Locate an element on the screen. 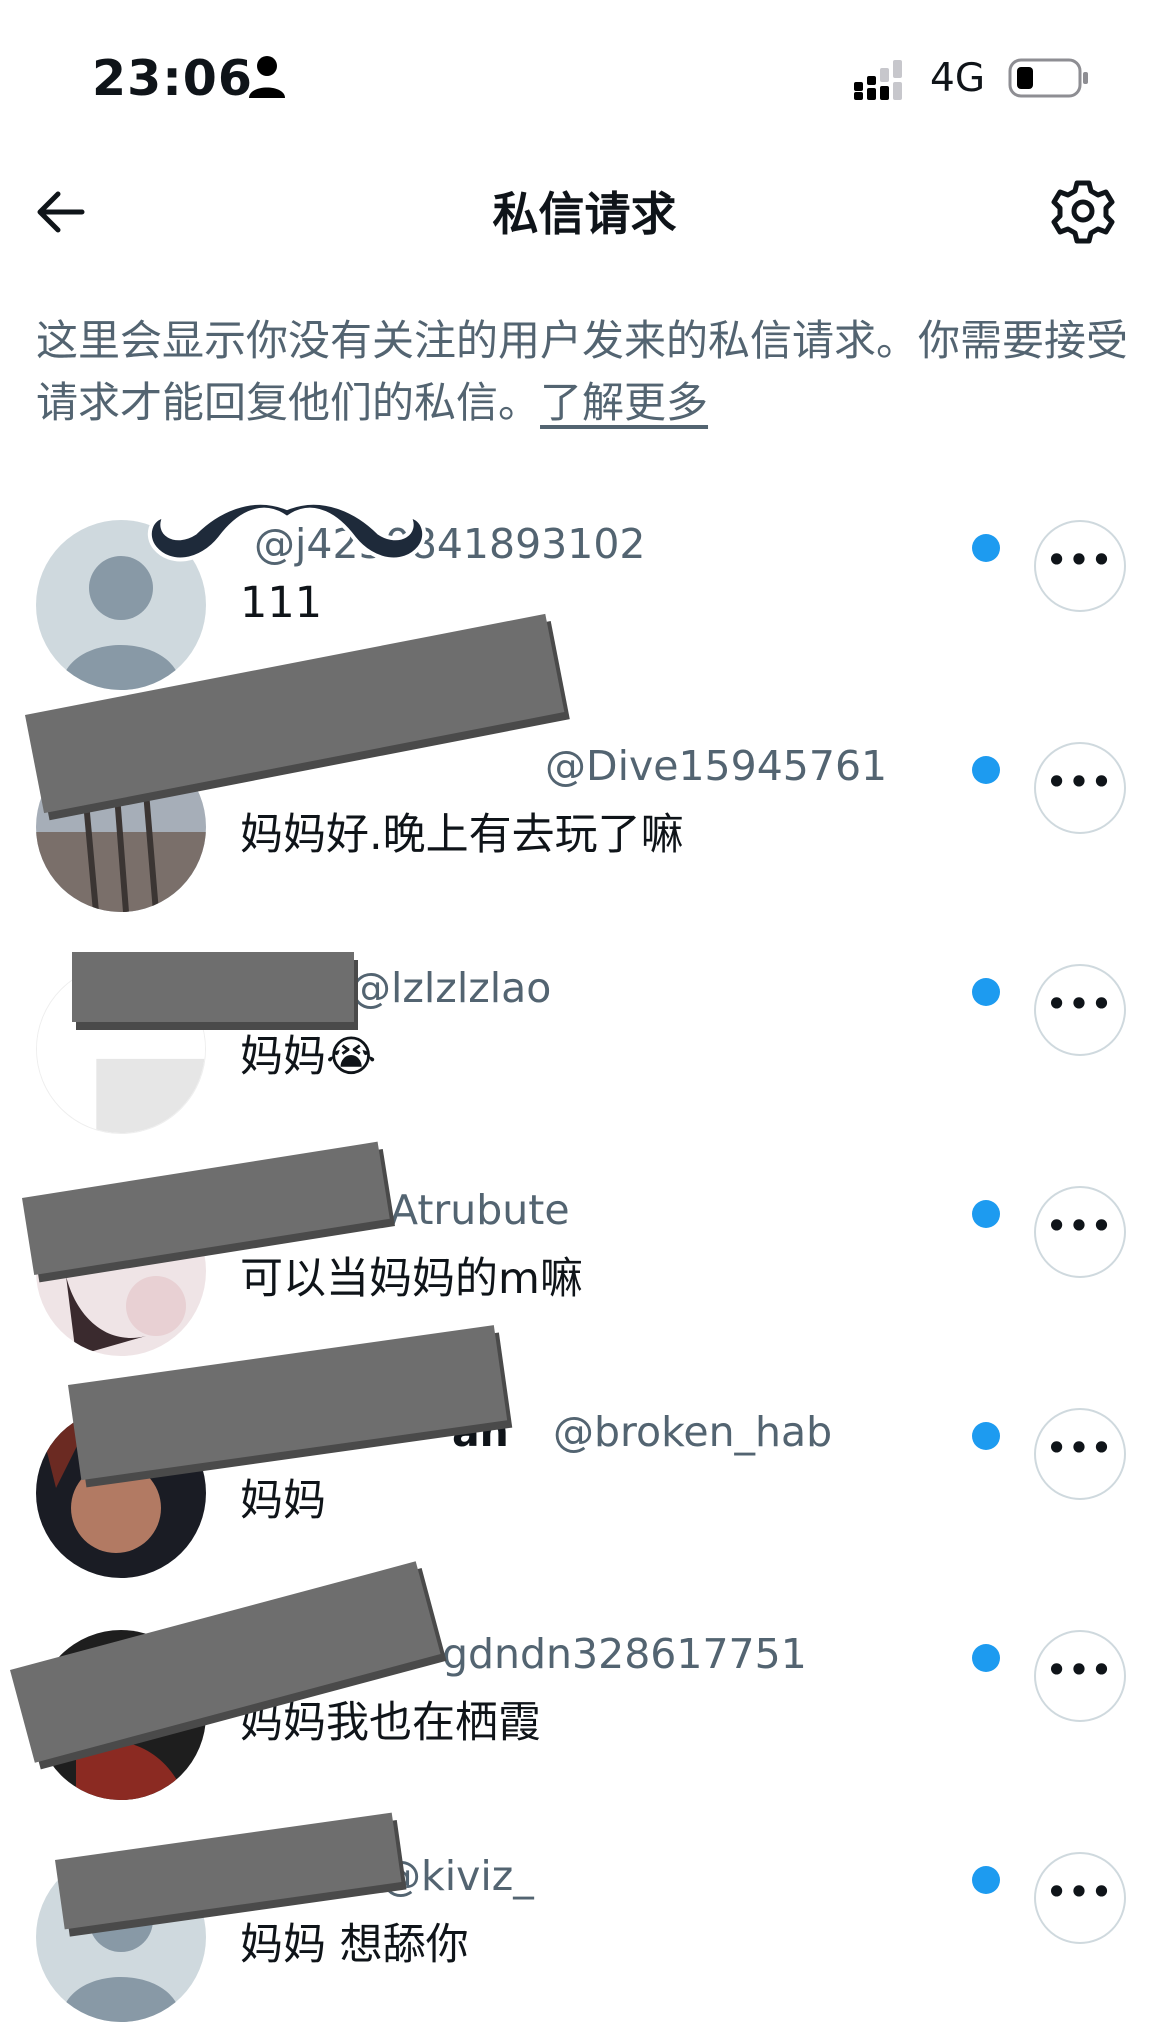  status-time: 23:06 is located at coordinates (172, 78).